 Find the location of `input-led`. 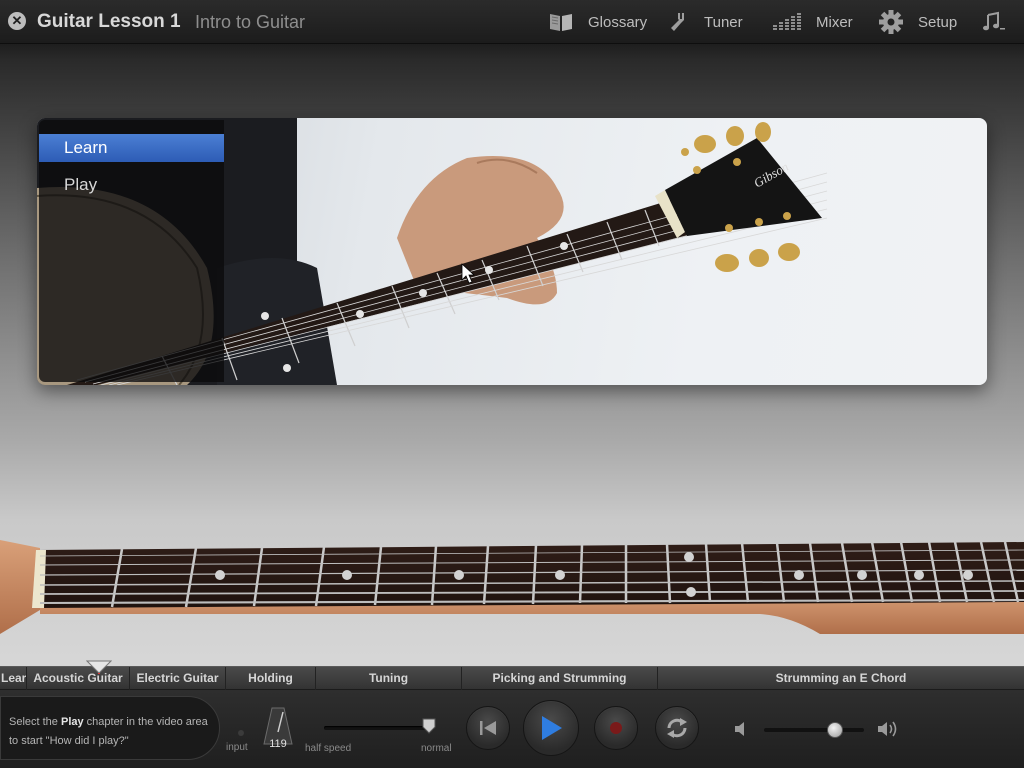

input-led is located at coordinates (241, 733).